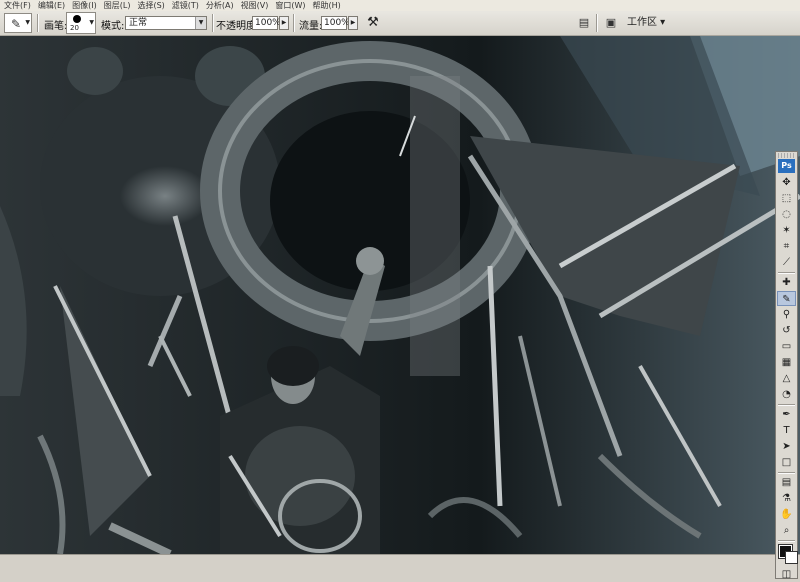 The height and width of the screenshot is (582, 800). I want to click on pen-tool-icon: ✒, so click(786, 414).